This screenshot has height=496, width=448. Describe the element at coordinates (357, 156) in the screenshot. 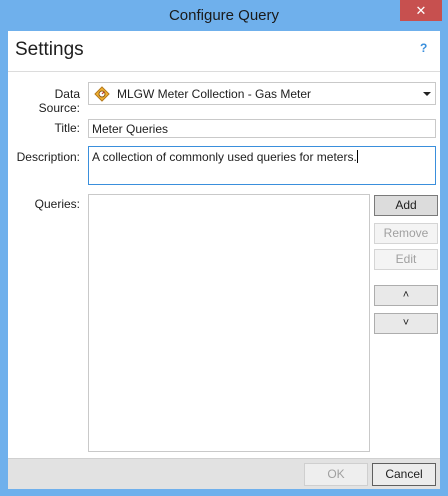

I see `text-caret` at that location.